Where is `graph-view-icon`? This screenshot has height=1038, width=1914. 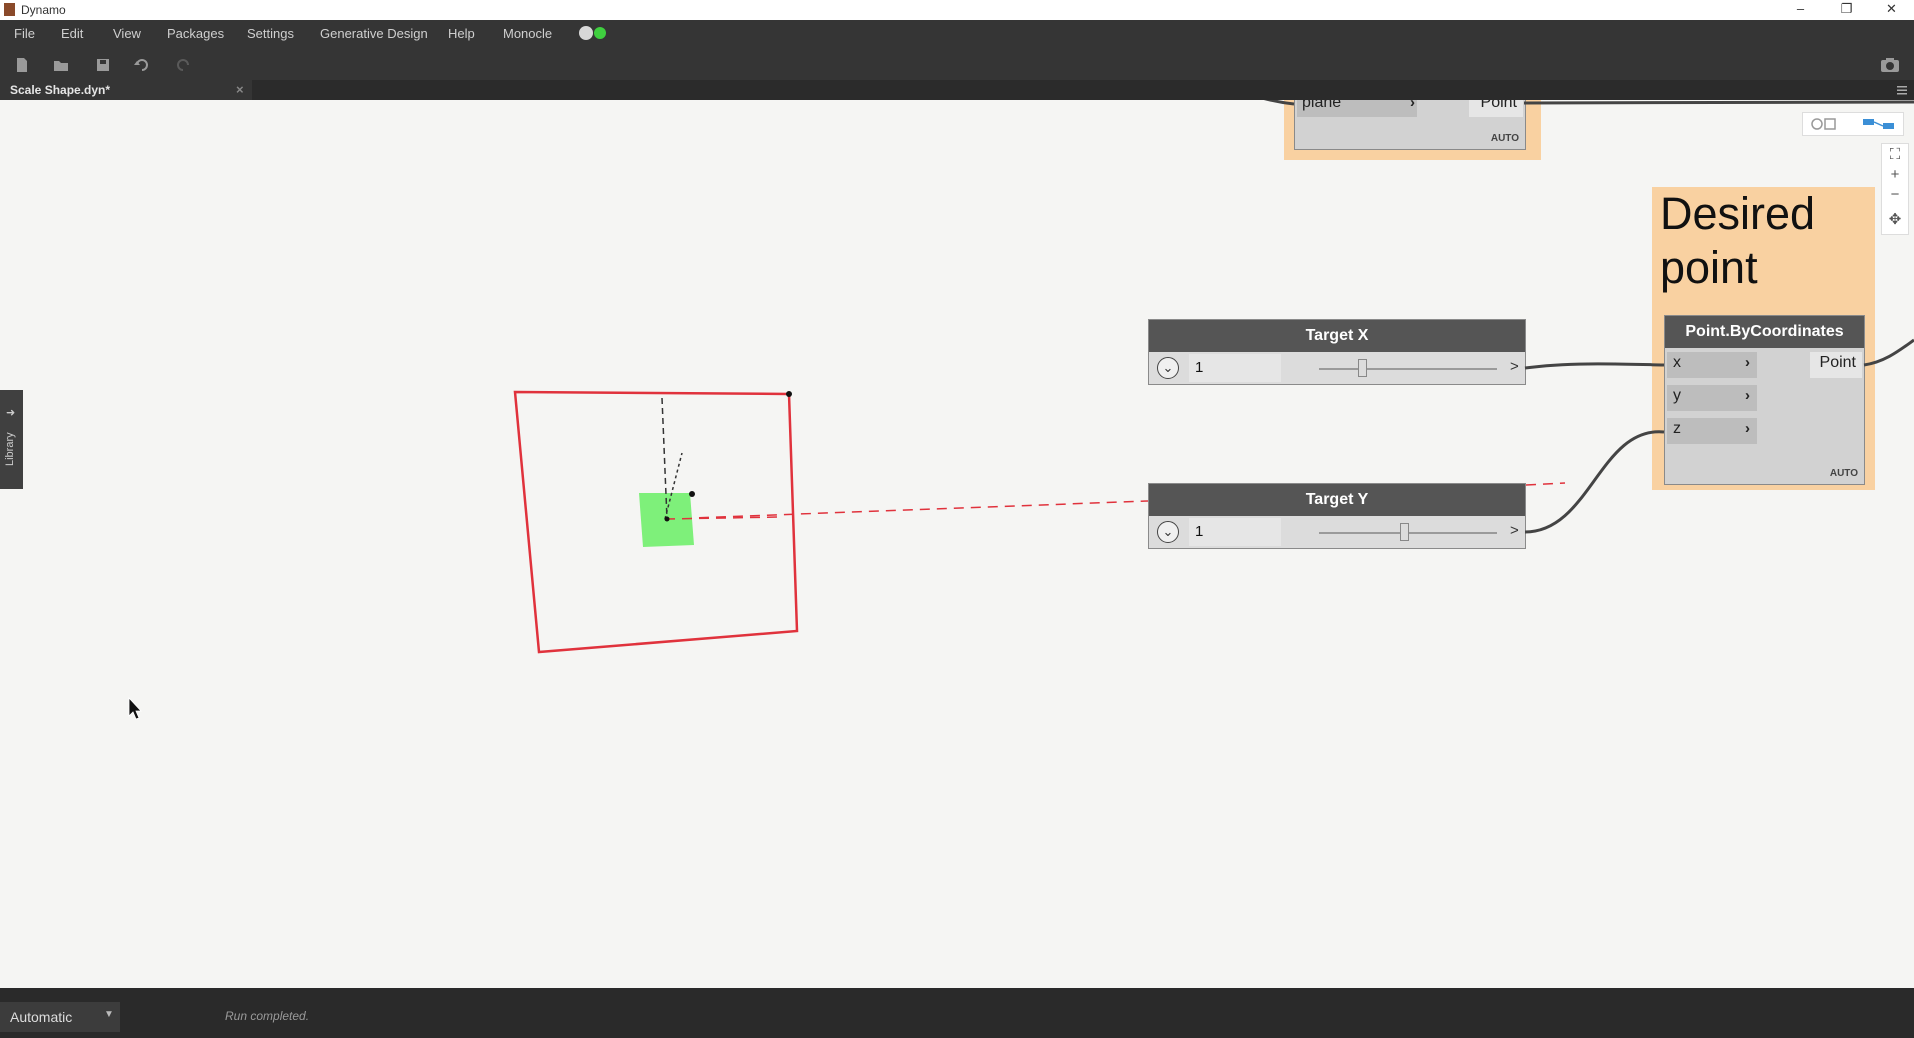 graph-view-icon is located at coordinates (1879, 124).